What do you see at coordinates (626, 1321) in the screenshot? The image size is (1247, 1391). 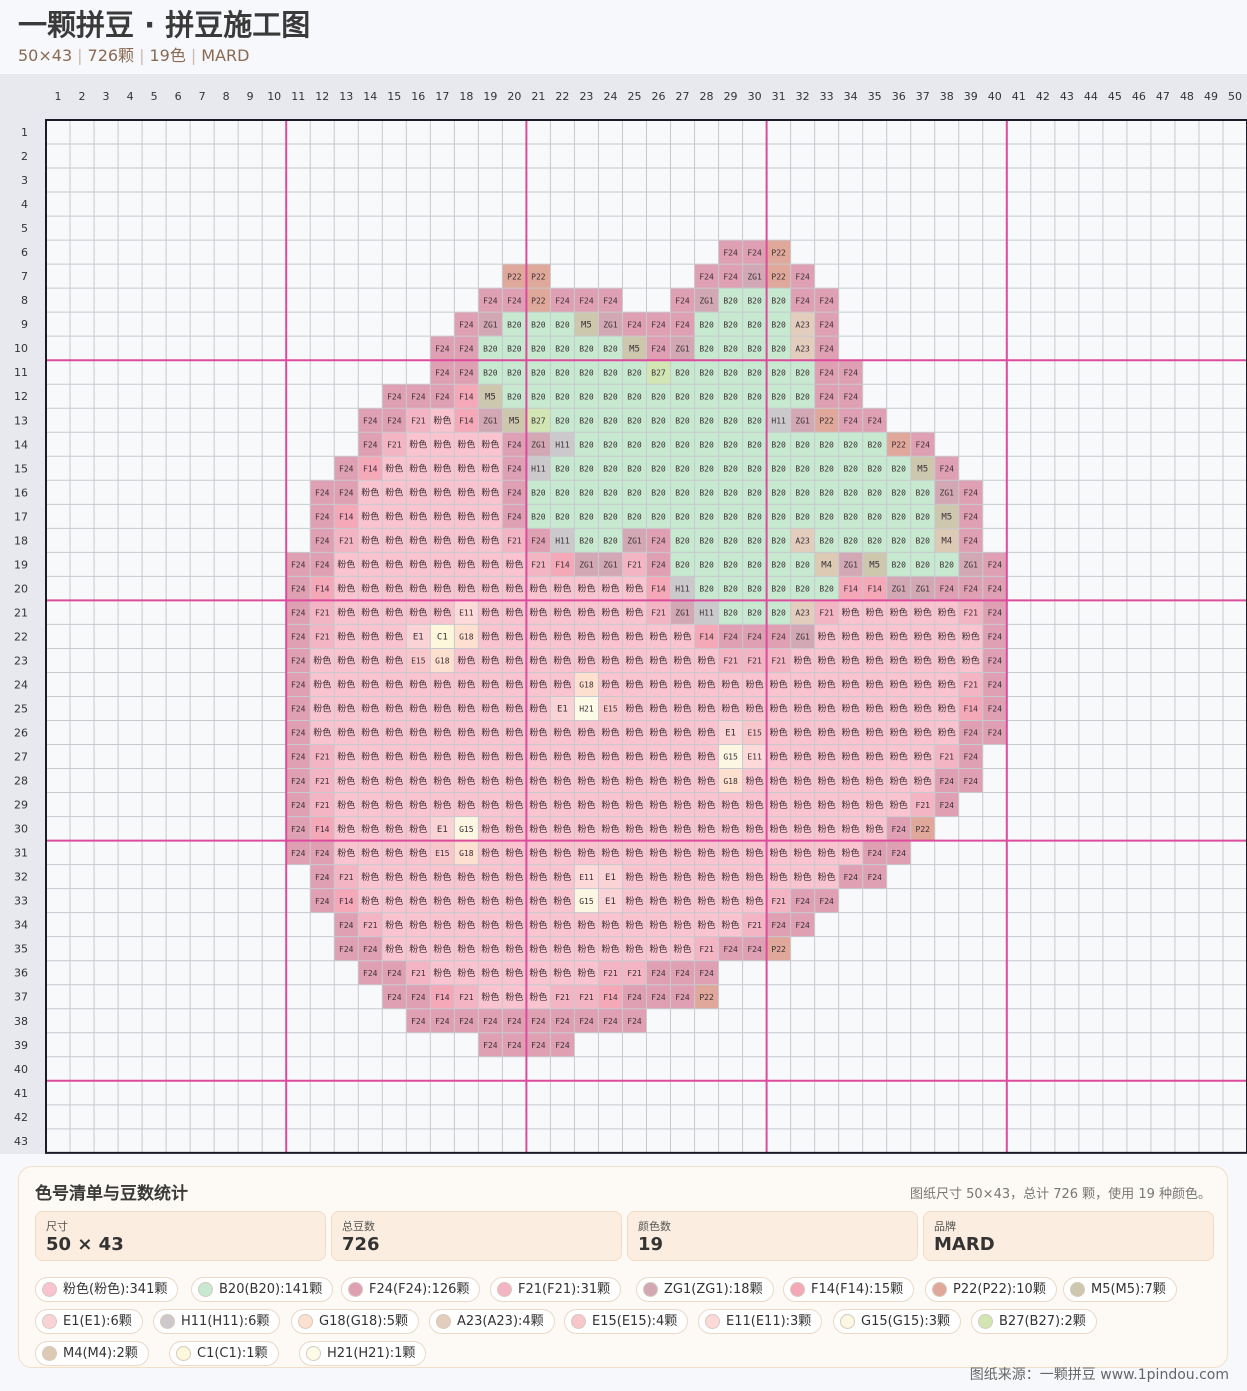 I see `color-chip: E15(E15):4颗` at bounding box center [626, 1321].